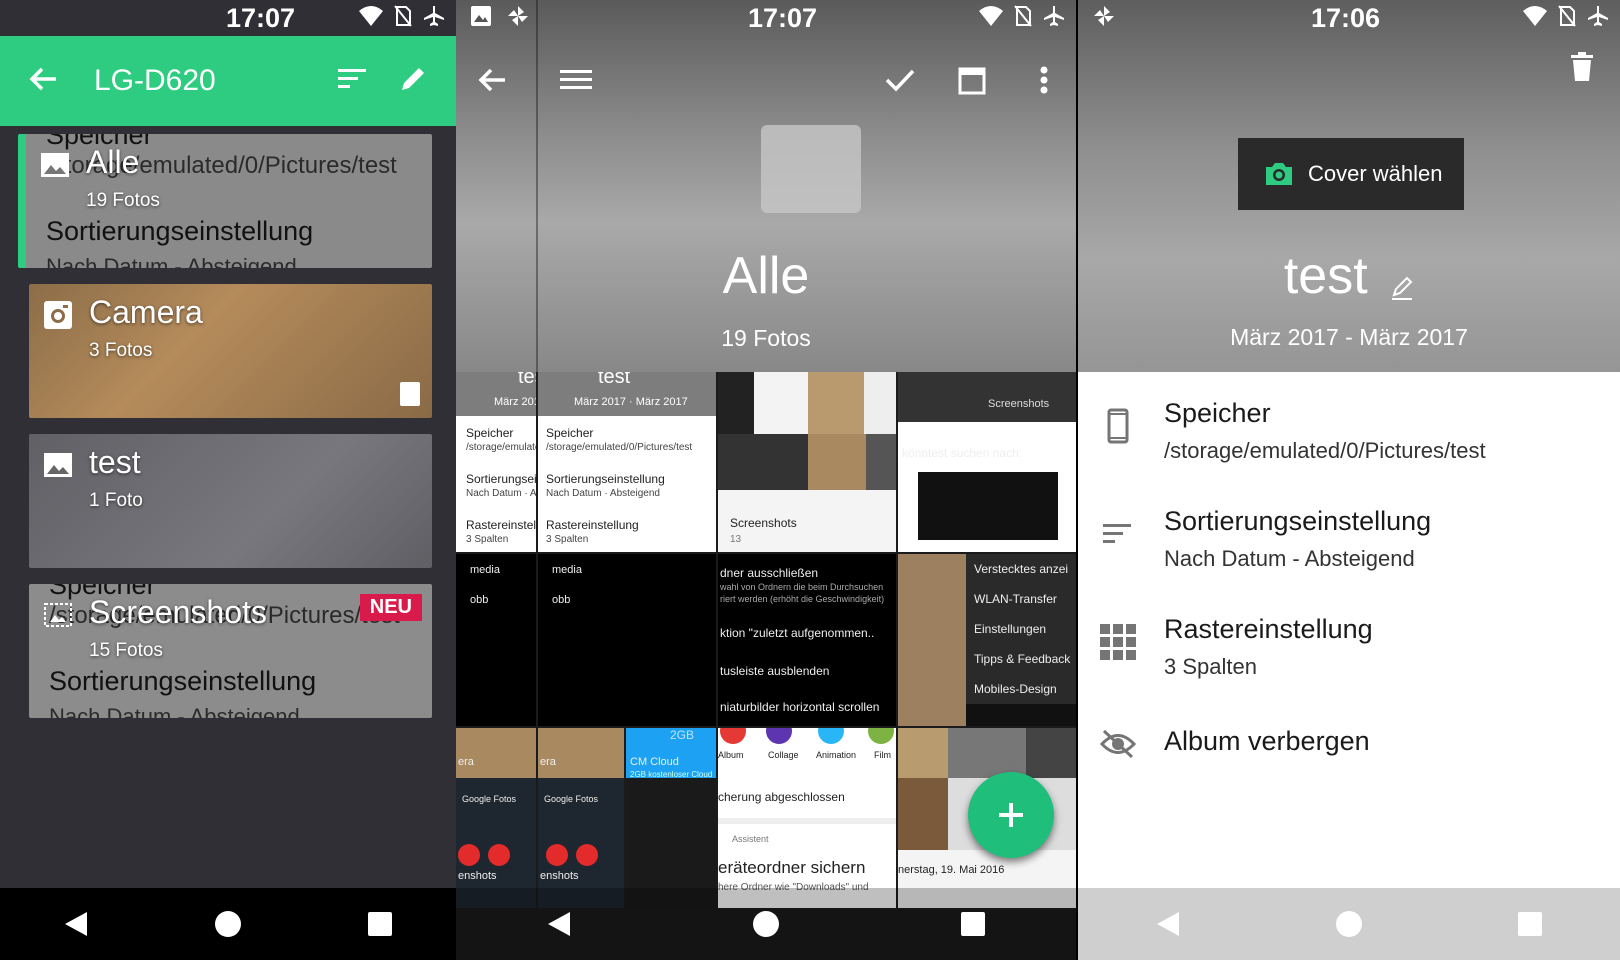 Image resolution: width=1620 pixels, height=960 pixels. What do you see at coordinates (576, 80) in the screenshot?
I see `menu-icon` at bounding box center [576, 80].